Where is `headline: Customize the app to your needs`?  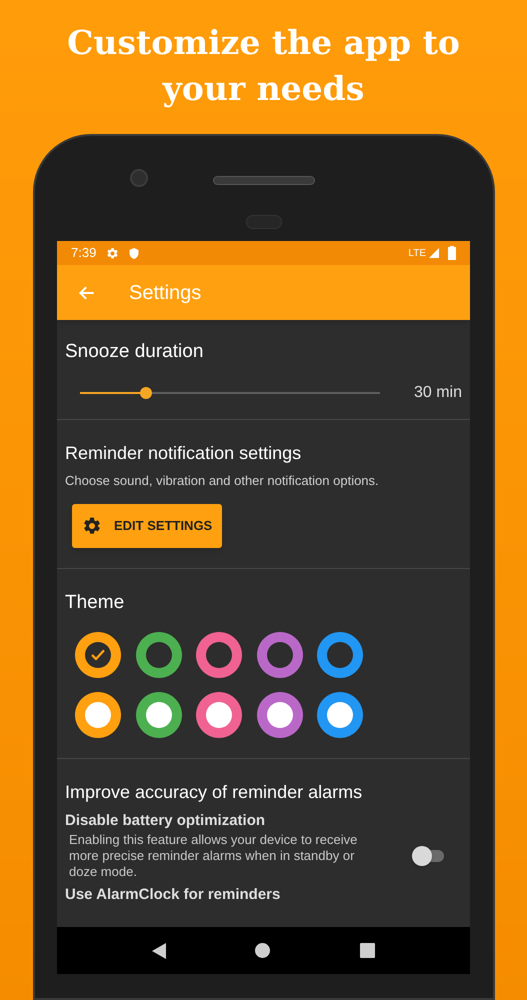
headline: Customize the app to your needs is located at coordinates (263, 66).